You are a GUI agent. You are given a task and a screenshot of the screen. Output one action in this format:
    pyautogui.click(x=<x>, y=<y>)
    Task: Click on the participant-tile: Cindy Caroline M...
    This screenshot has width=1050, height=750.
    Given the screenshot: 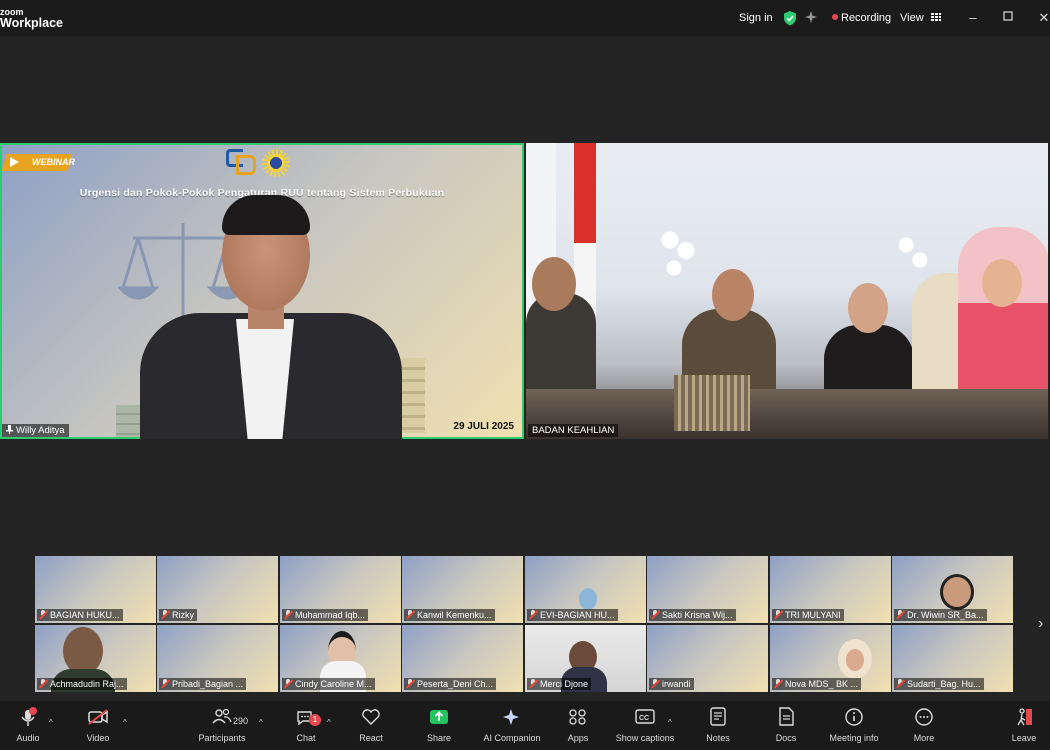 What is the action you would take?
    pyautogui.click(x=340, y=658)
    